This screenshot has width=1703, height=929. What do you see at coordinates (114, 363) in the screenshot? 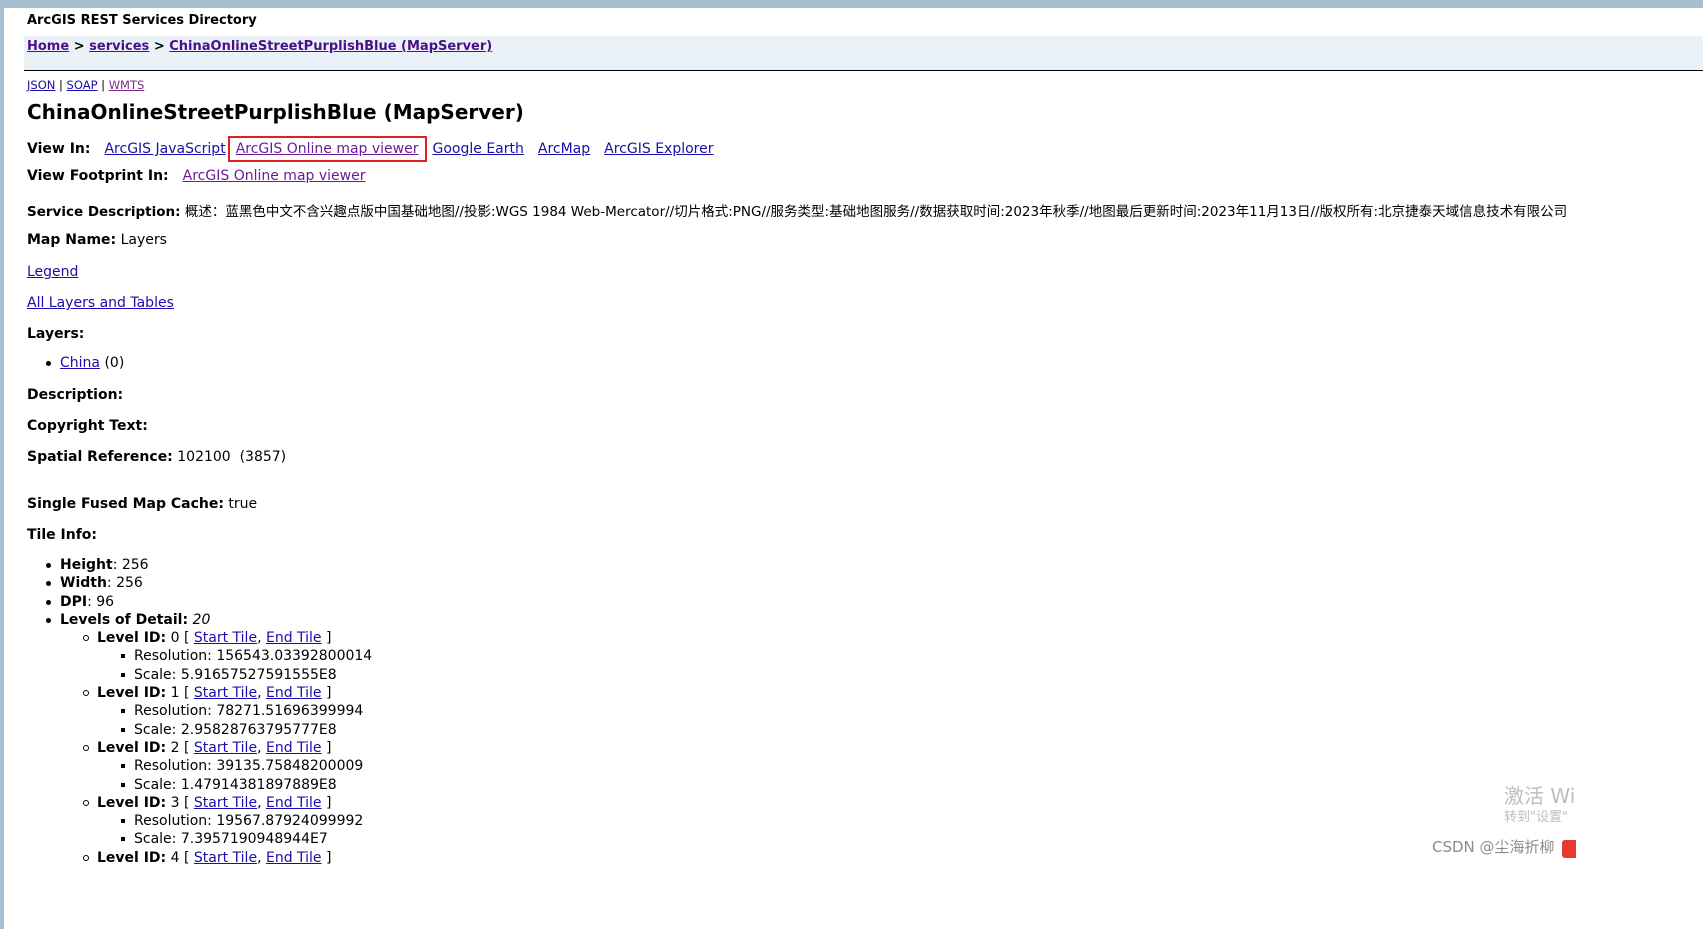
I see `layer-id: (0)` at bounding box center [114, 363].